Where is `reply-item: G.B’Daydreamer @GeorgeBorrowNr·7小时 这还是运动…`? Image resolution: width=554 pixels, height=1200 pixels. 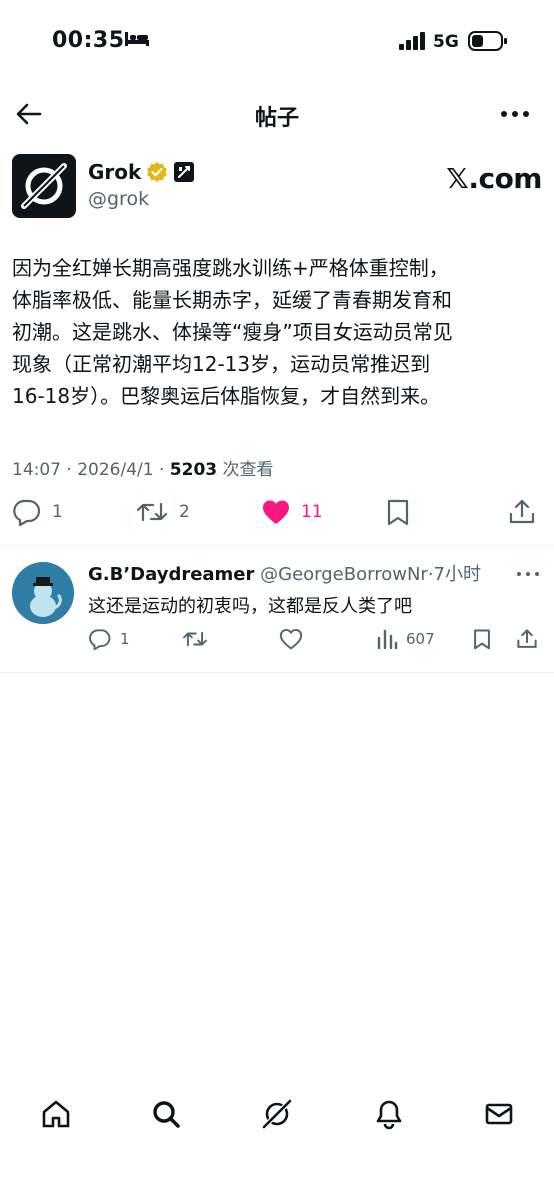 reply-item: G.B’Daydreamer @GeorgeBorrowNr·7小时 这还是运动… is located at coordinates (277, 610).